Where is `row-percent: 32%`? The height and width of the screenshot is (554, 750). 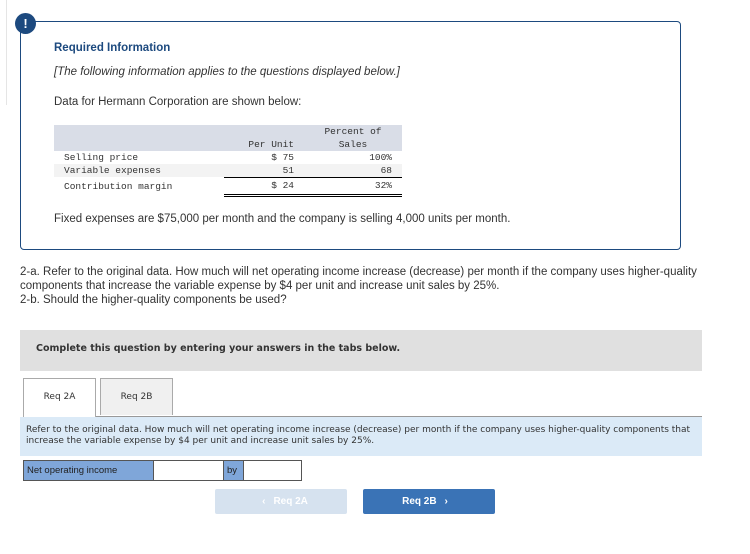
row-percent: 32% is located at coordinates (353, 186).